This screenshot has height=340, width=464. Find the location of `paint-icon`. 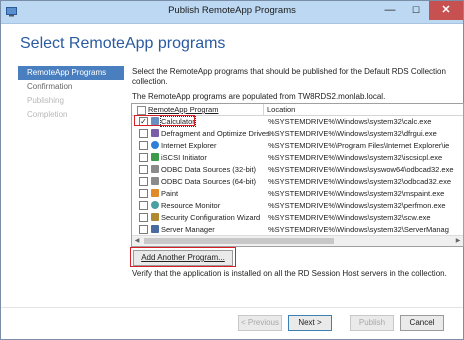

paint-icon is located at coordinates (155, 193).